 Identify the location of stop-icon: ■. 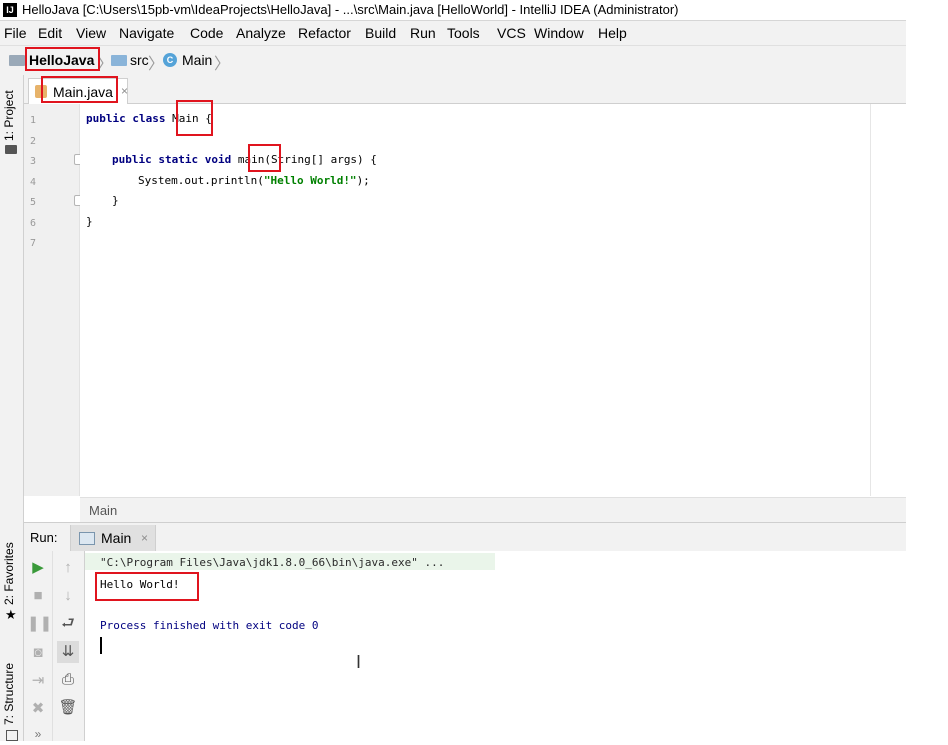
(38, 596).